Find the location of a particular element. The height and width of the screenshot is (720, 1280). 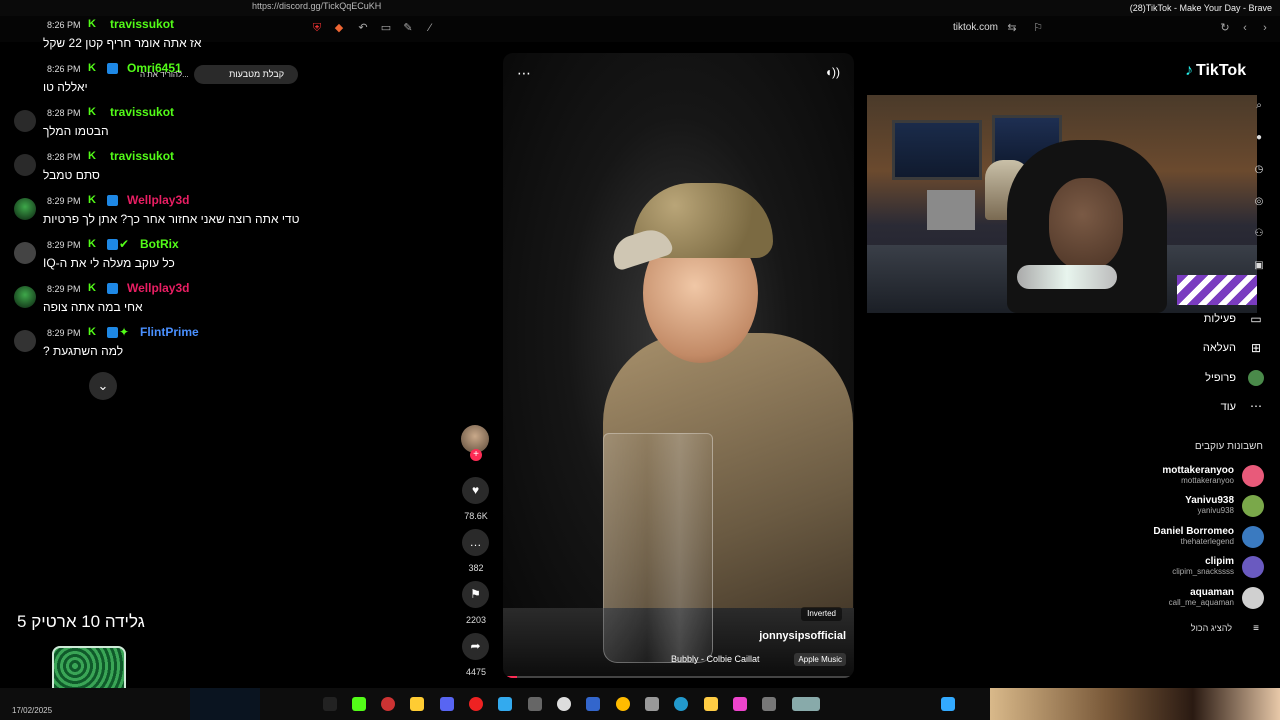

scroll-down-button: ⌄ is located at coordinates (103, 386).